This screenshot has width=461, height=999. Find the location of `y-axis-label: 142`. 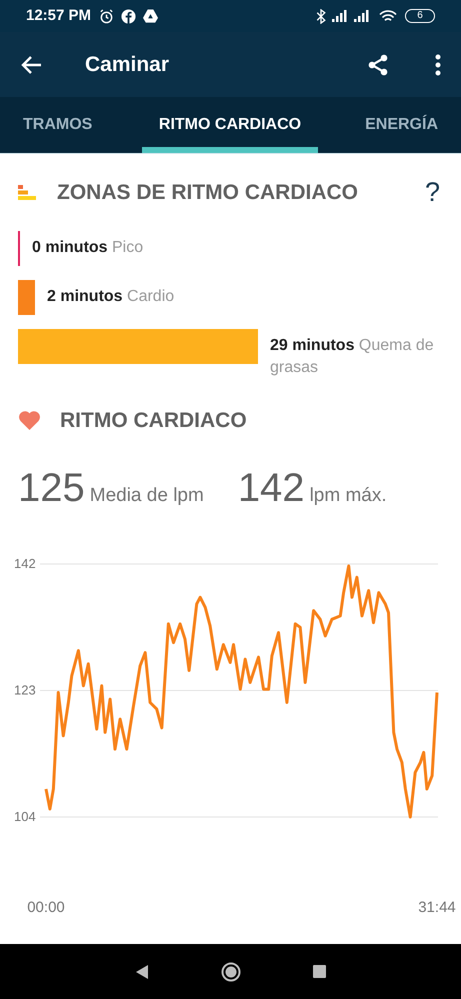

y-axis-label: 142 is located at coordinates (25, 563).